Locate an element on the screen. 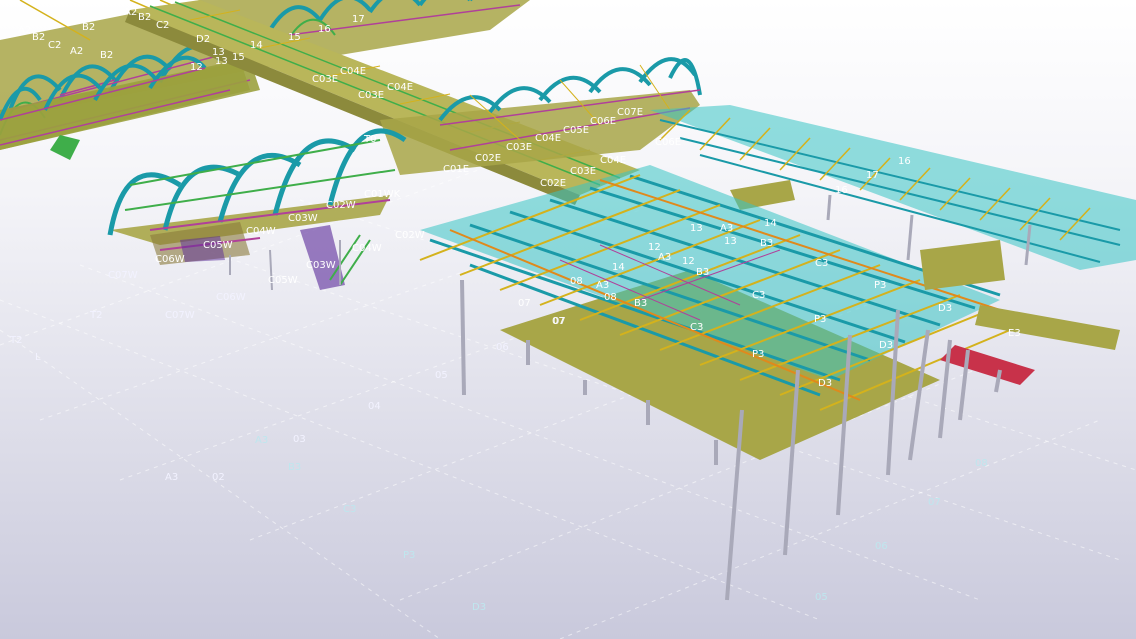  grid-label: 03 is located at coordinates (299, 439).